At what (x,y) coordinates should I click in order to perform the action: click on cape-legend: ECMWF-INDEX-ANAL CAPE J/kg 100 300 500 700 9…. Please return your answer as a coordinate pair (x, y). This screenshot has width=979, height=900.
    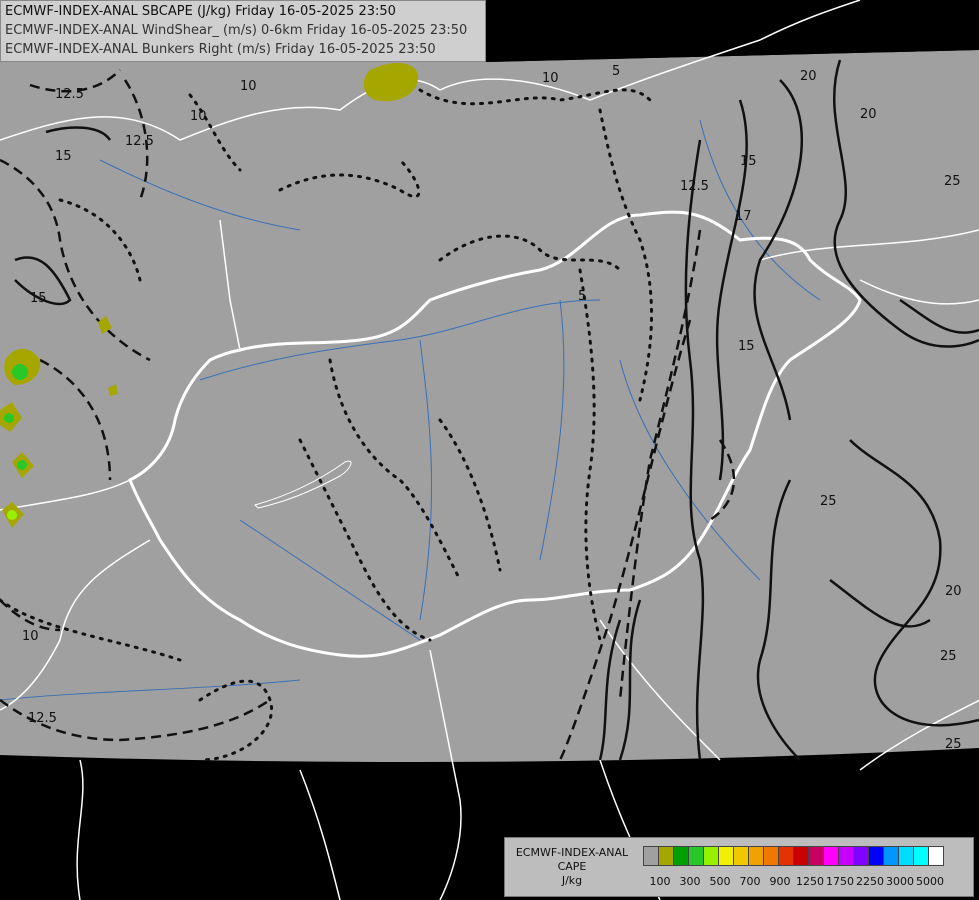
    Looking at the image, I should click on (739, 867).